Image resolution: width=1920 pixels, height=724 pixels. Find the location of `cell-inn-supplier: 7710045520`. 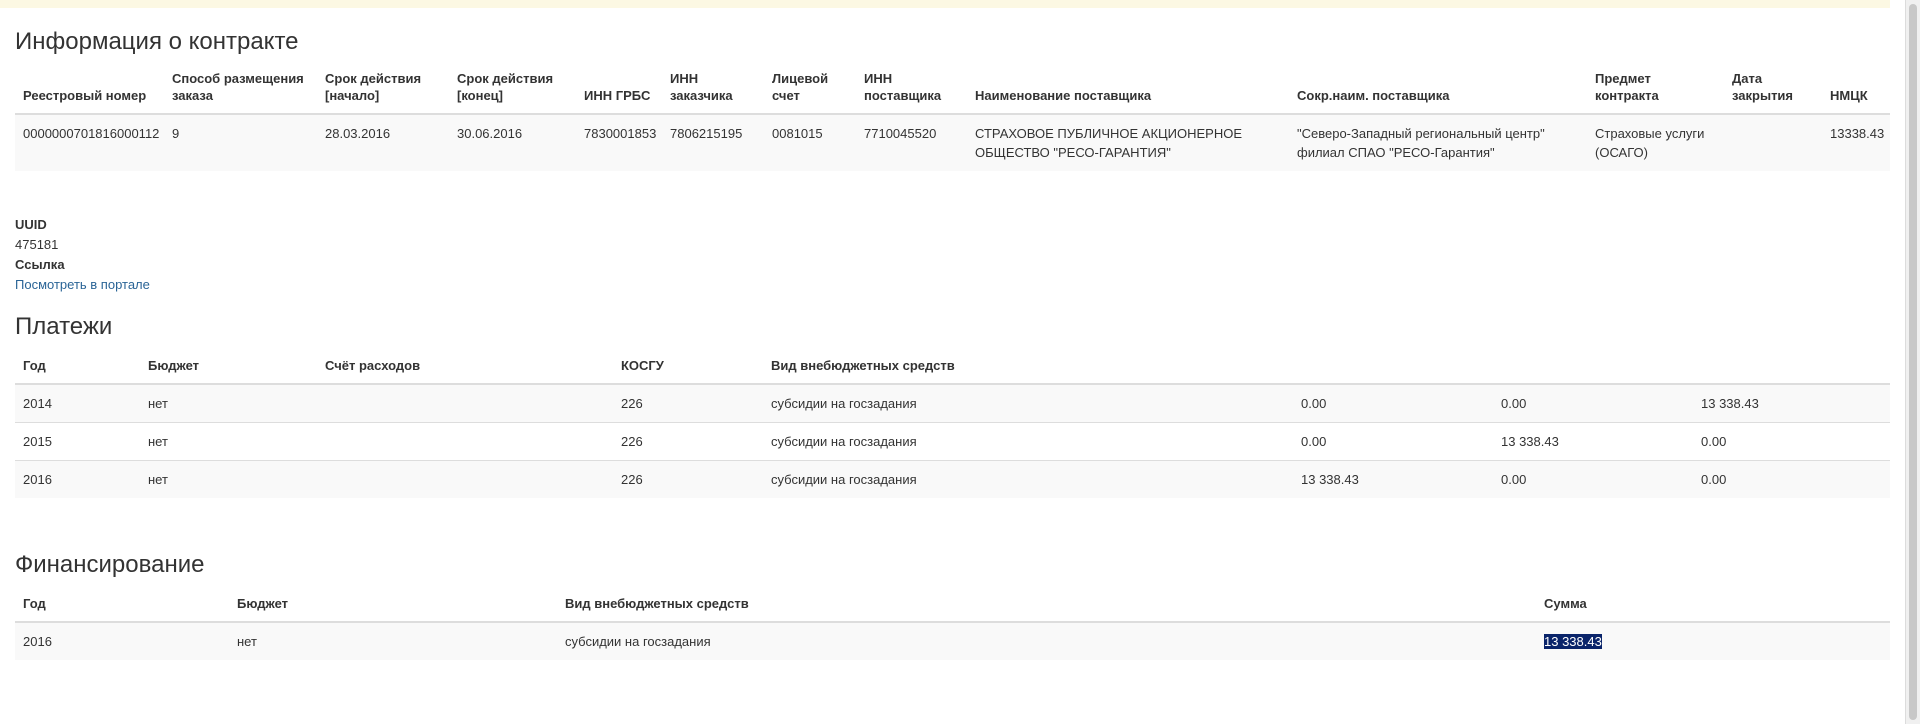

cell-inn-supplier: 7710045520 is located at coordinates (911, 142).